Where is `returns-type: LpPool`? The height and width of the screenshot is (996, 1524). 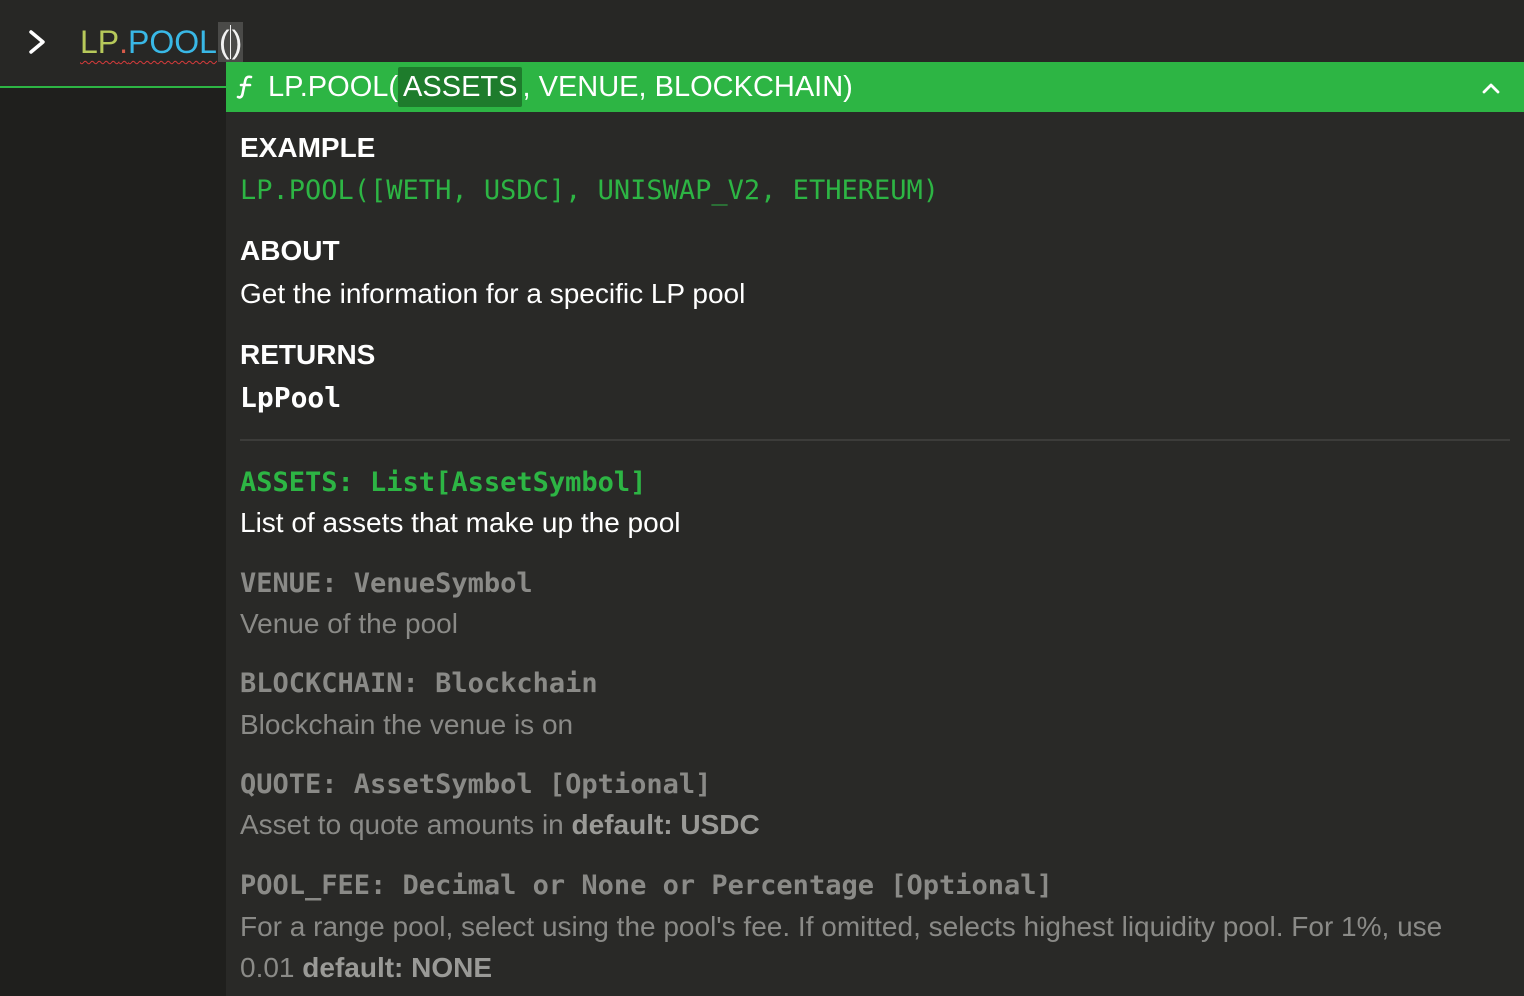 returns-type: LpPool is located at coordinates (291, 397).